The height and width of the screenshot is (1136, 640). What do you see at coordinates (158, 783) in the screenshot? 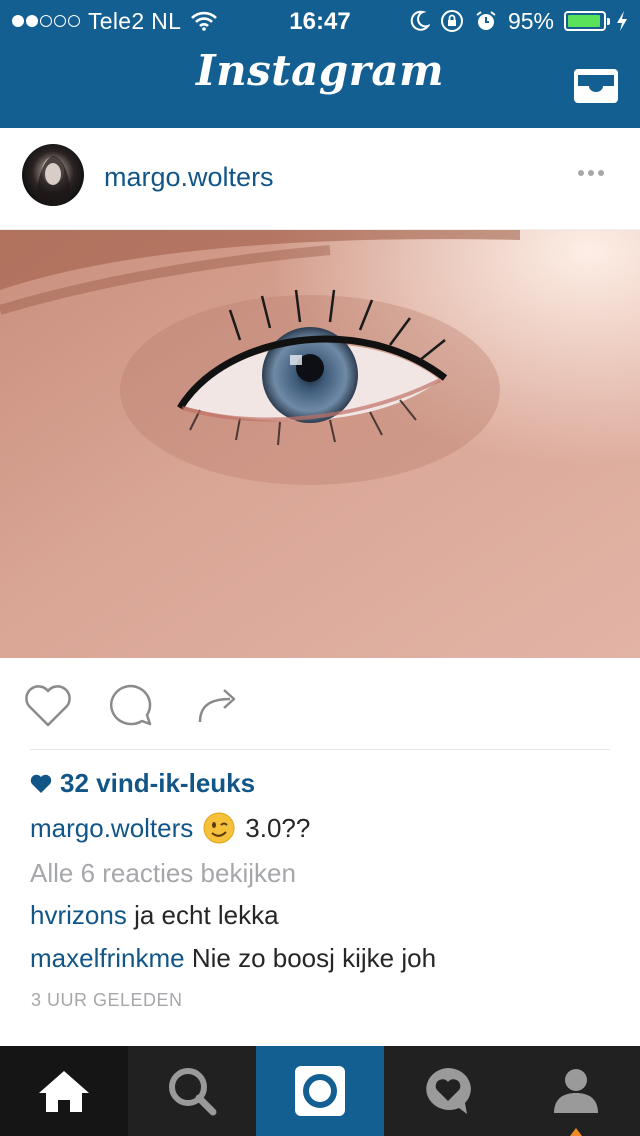
I see `likes-text: 32 vind-ik-leuks` at bounding box center [158, 783].